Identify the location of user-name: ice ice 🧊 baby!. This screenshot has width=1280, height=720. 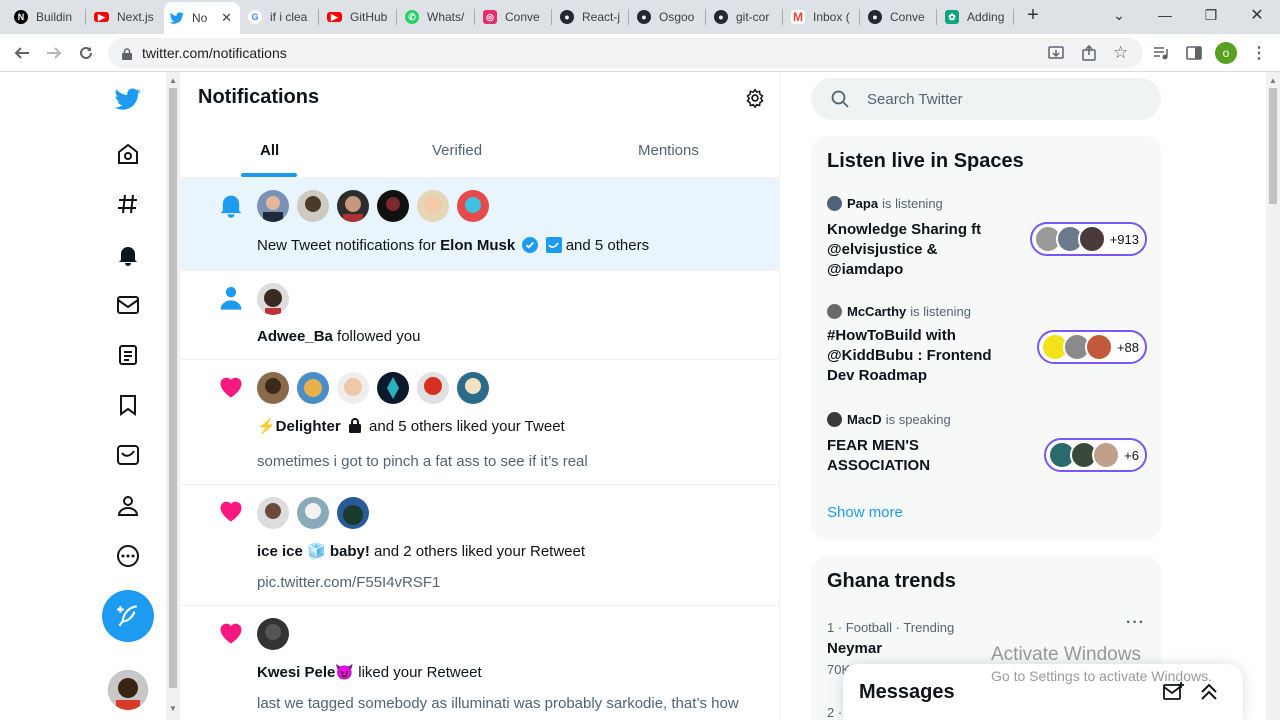
(313, 551).